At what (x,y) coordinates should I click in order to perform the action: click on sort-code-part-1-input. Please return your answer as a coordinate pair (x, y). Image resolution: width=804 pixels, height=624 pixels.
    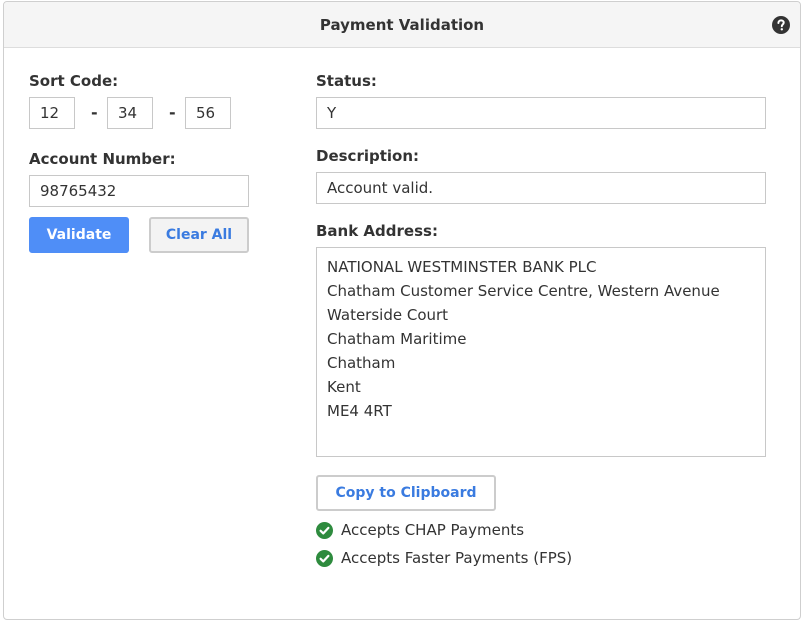
    Looking at the image, I should click on (52, 113).